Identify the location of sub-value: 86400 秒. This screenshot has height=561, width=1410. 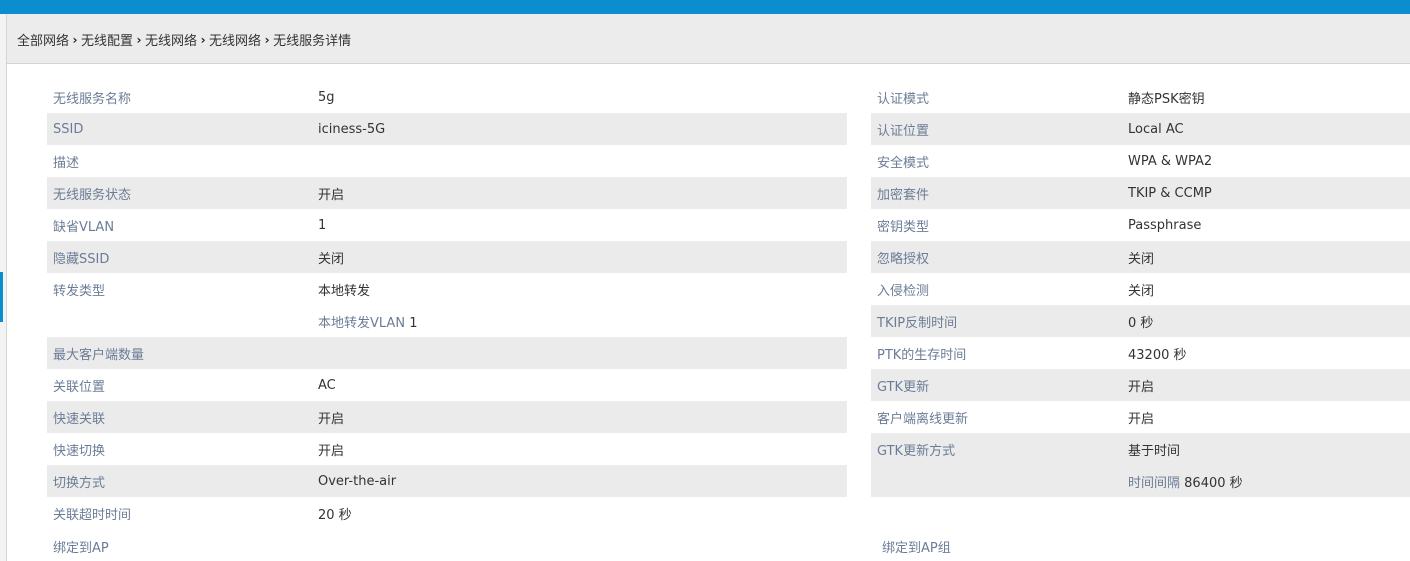
(1213, 483).